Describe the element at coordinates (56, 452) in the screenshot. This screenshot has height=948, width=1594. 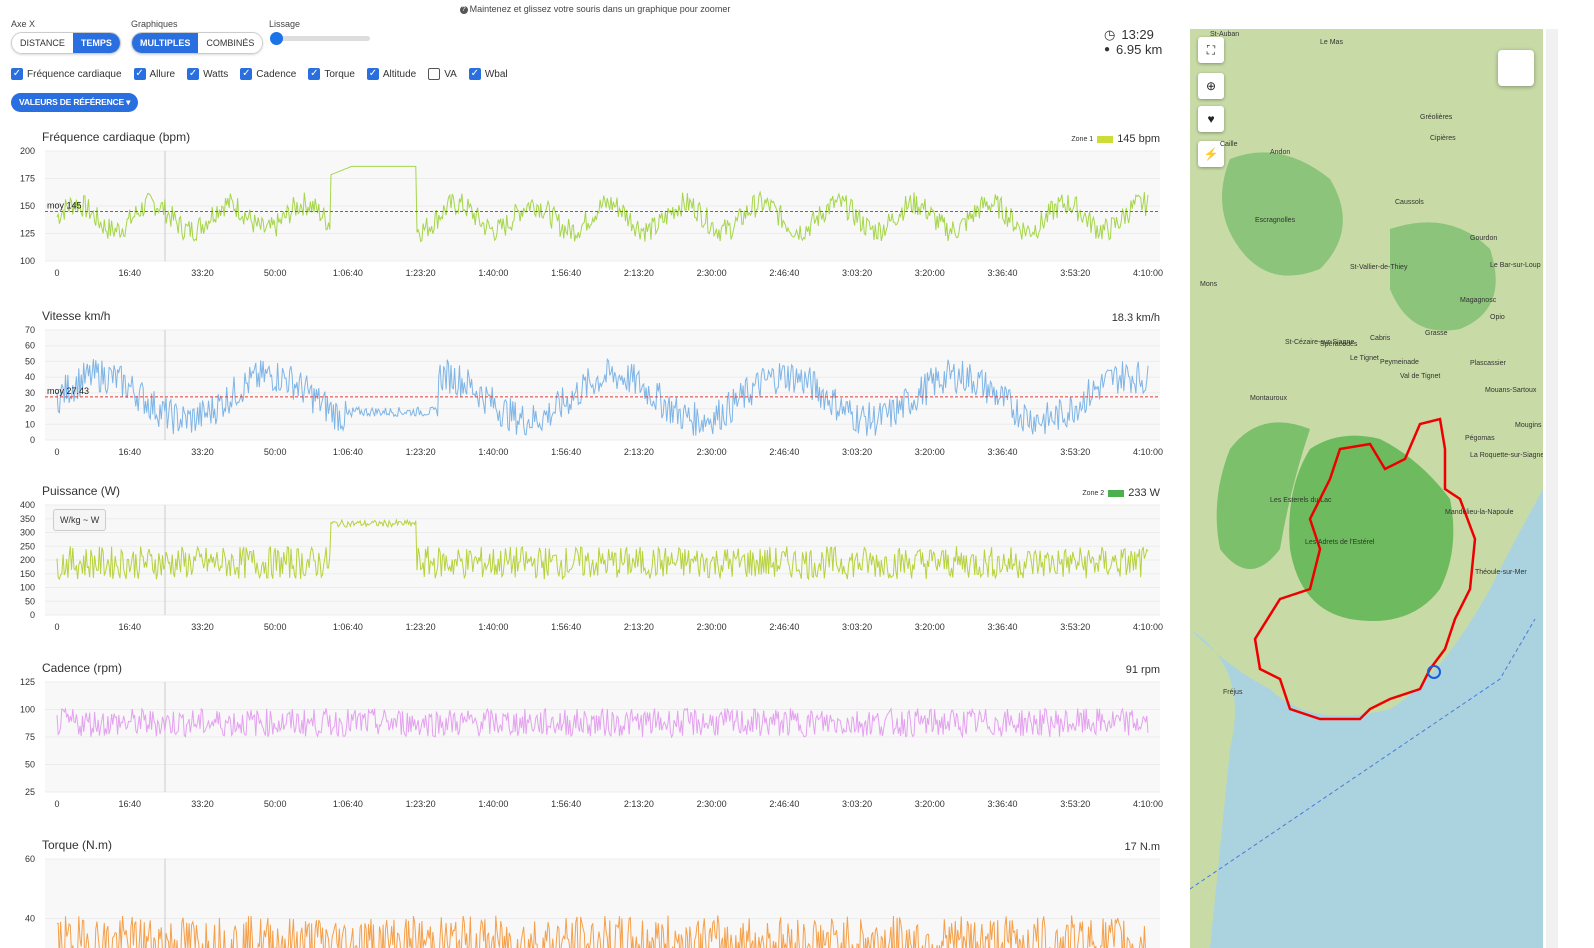
I see `x-tick-label: 0` at that location.